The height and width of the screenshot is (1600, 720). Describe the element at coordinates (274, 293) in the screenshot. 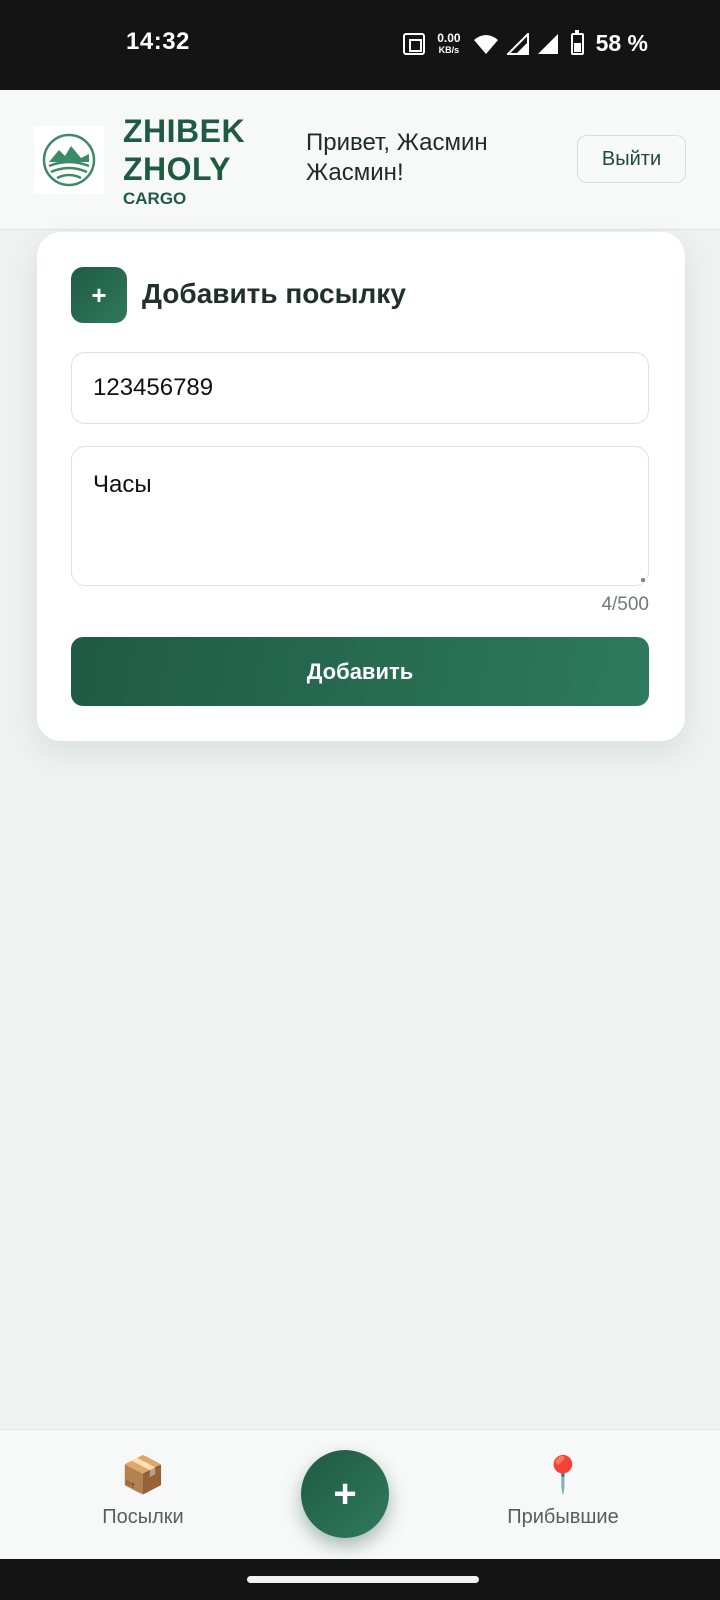

I see `card-title: Добавить посылку` at that location.